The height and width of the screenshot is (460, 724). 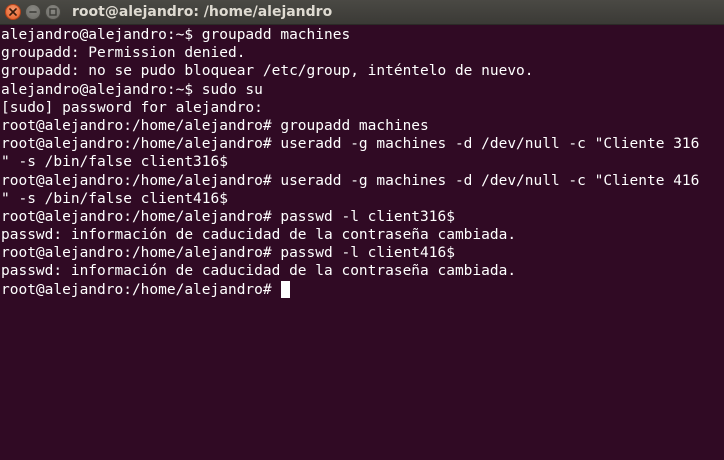 I want to click on terminal-line: " -s /bin/false client416$, so click(x=114, y=198).